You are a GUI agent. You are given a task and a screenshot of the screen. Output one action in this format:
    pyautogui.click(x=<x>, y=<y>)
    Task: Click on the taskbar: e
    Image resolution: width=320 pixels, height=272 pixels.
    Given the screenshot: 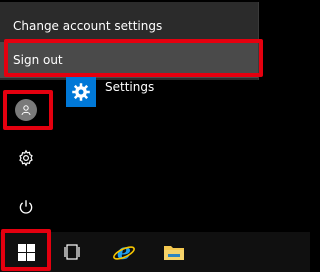 What is the action you would take?
    pyautogui.click(x=155, y=252)
    